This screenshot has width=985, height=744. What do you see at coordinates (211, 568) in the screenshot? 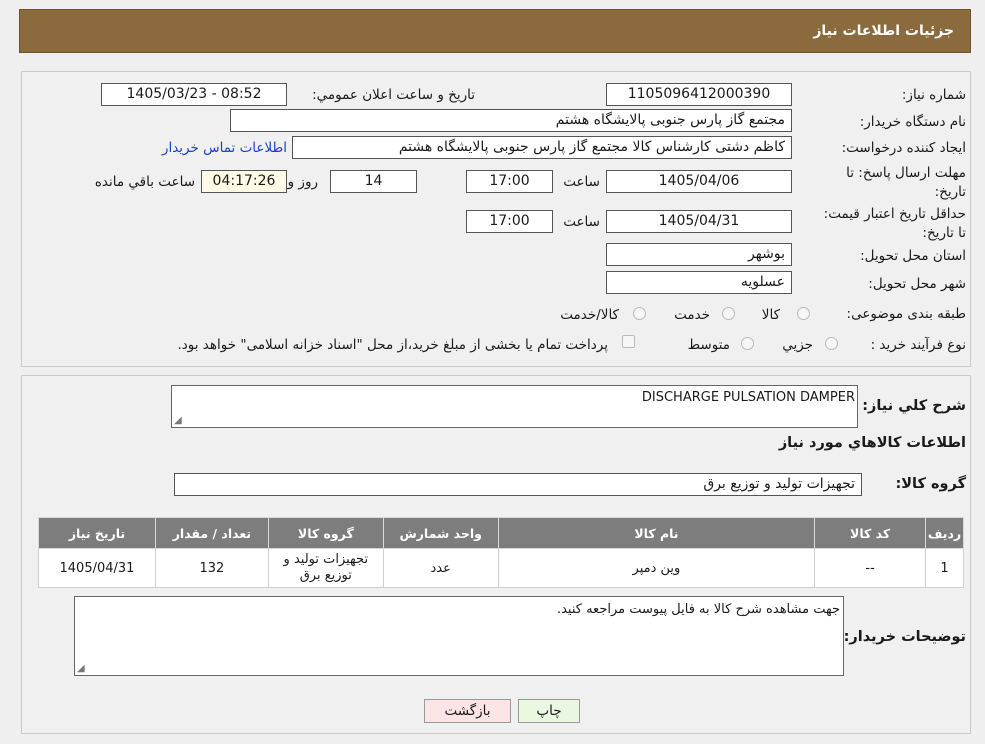
I see `cell-quantity: 132` at bounding box center [211, 568].